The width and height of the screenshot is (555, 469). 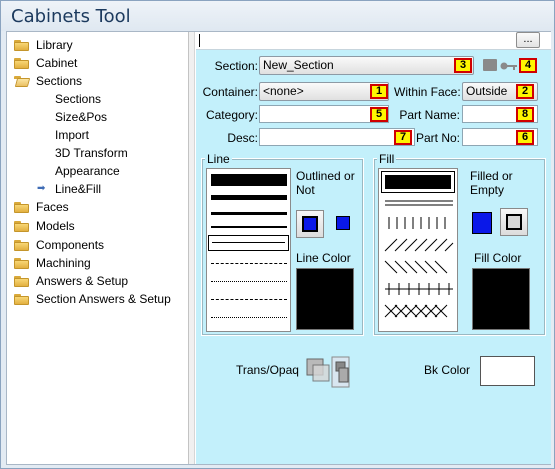 I want to click on within-face-label: Within Face:, so click(x=427, y=92).